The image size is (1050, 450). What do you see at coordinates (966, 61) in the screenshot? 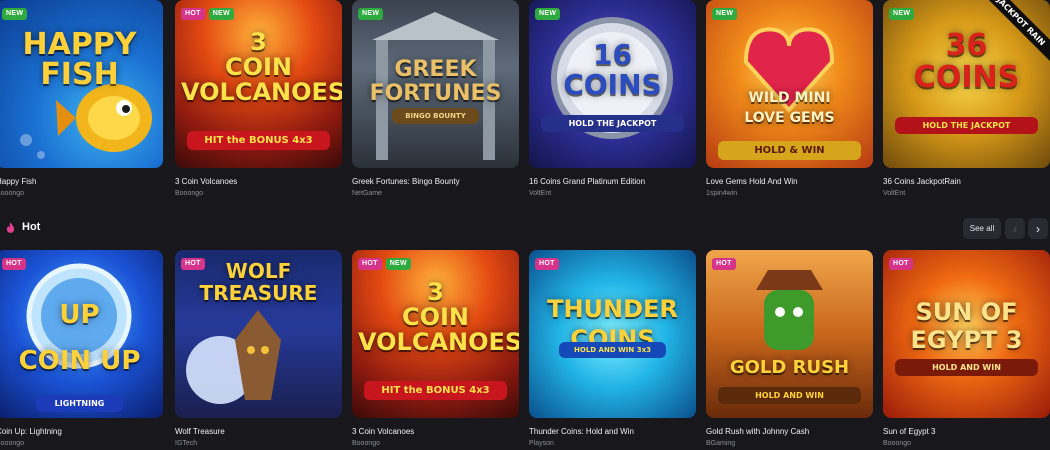
I see `game-art-title: 36 COINS` at bounding box center [966, 61].